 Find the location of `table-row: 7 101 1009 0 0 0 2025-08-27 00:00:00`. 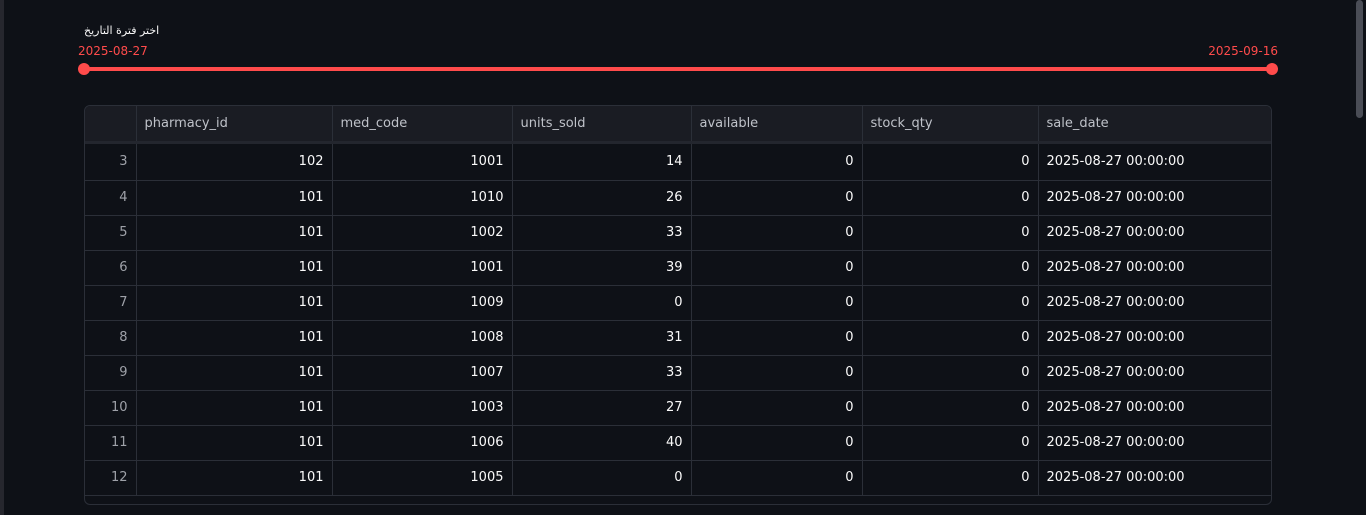

table-row: 7 101 1009 0 0 0 2025-08-27 00:00:00 is located at coordinates (678, 303).